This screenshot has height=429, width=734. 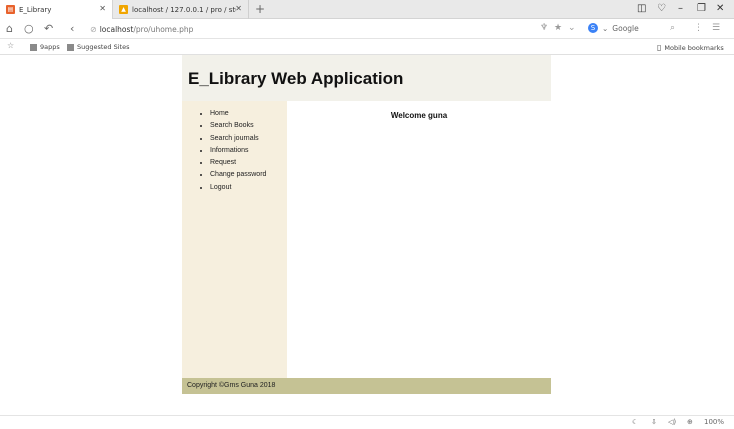 What do you see at coordinates (716, 28) in the screenshot?
I see `menu-icon: ☰` at bounding box center [716, 28].